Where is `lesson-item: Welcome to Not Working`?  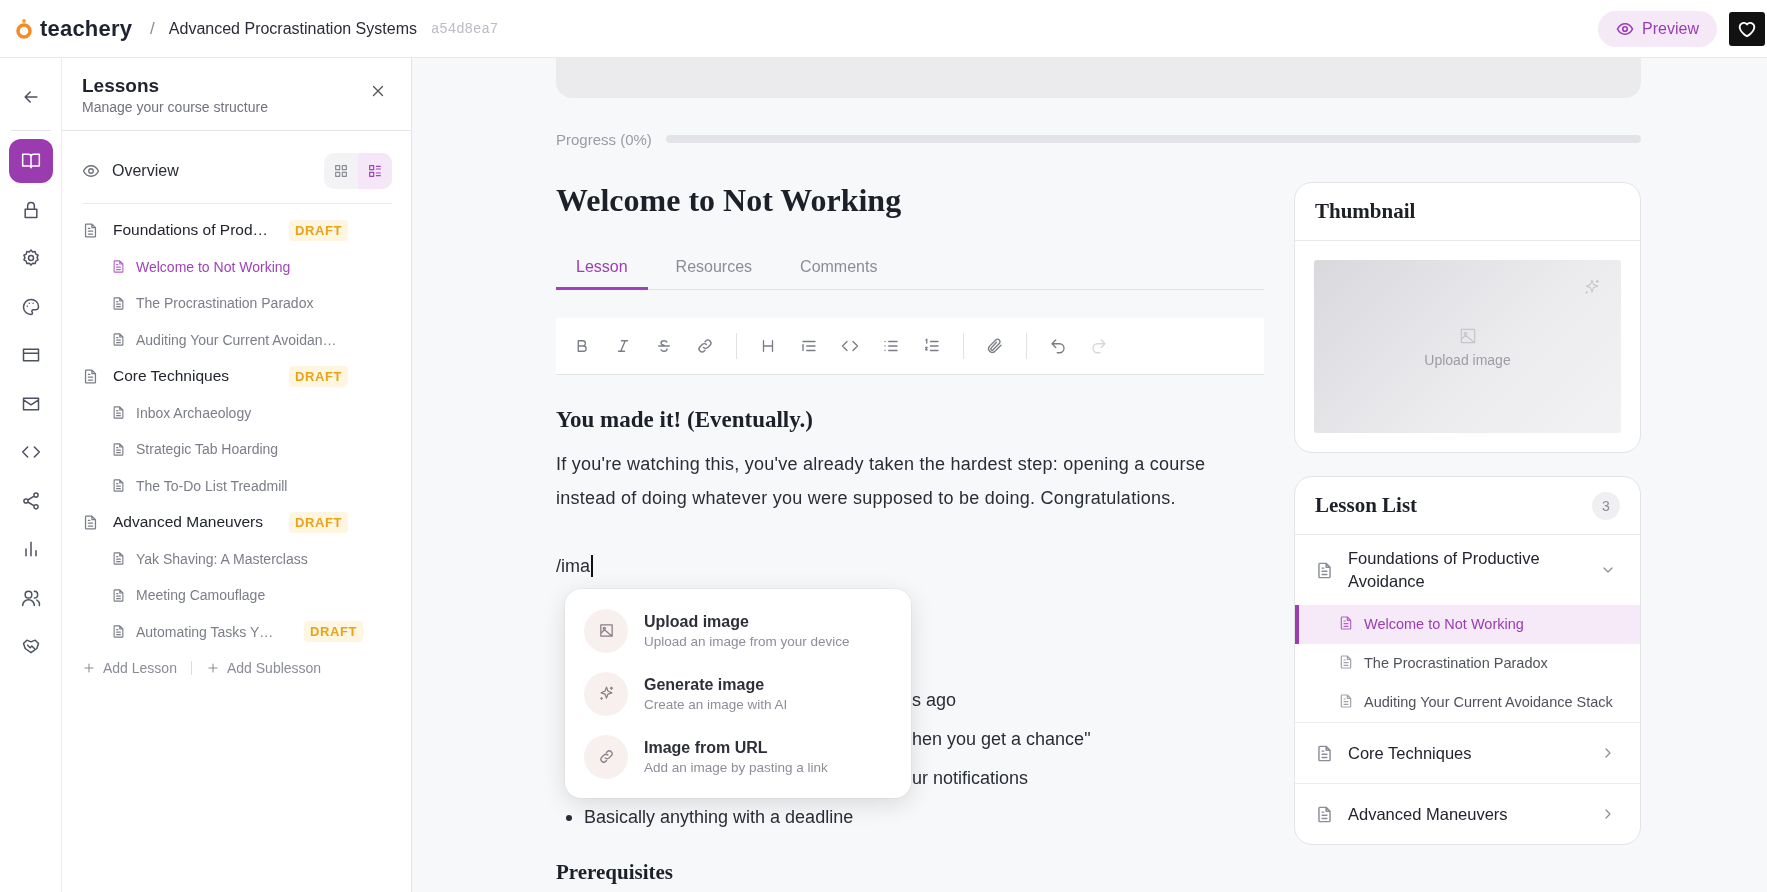
lesson-item: Welcome to Not Working is located at coordinates (237, 266).